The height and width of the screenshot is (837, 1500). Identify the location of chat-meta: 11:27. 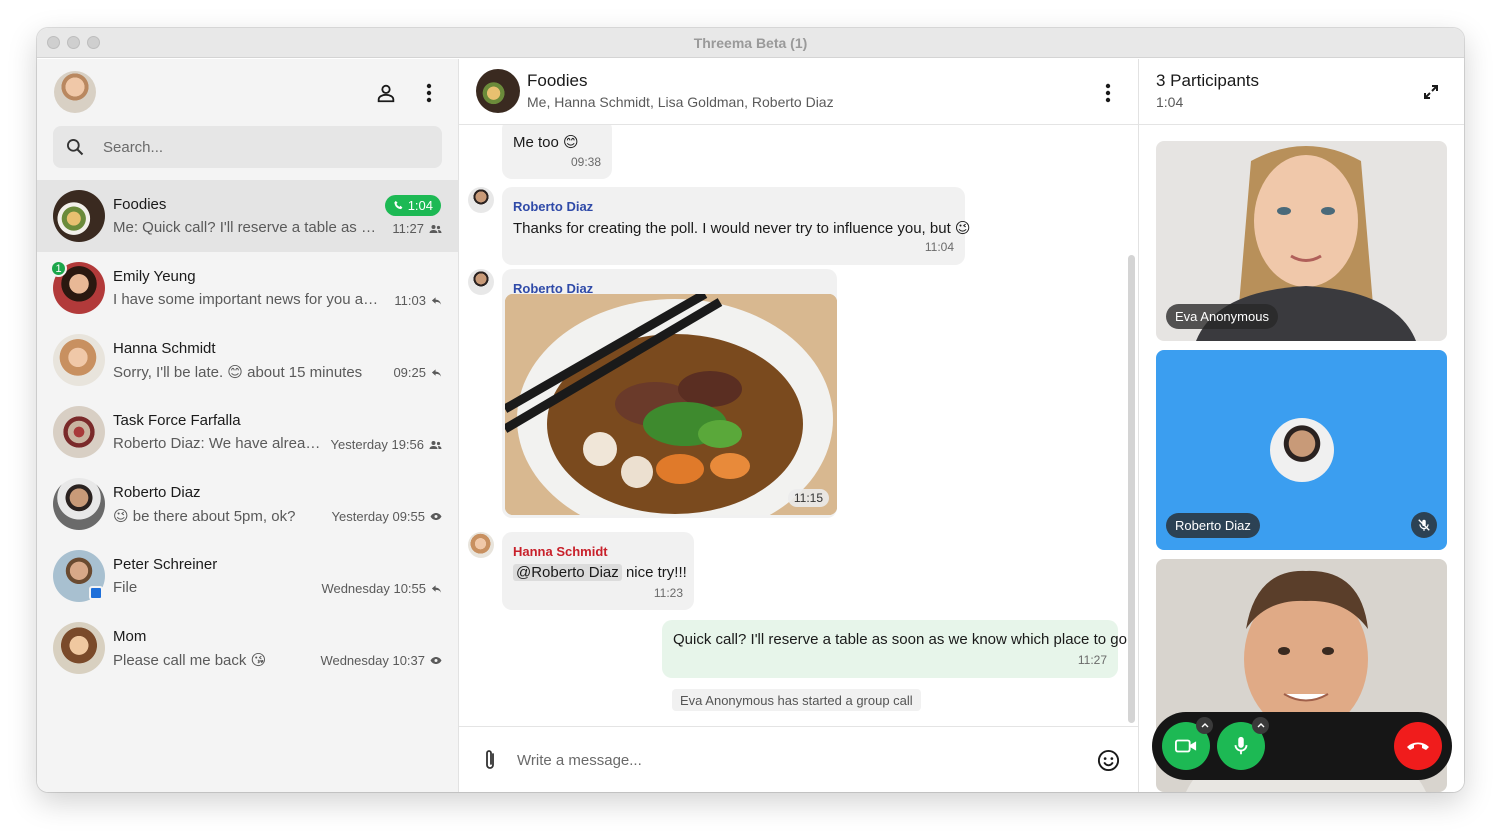
(417, 228).